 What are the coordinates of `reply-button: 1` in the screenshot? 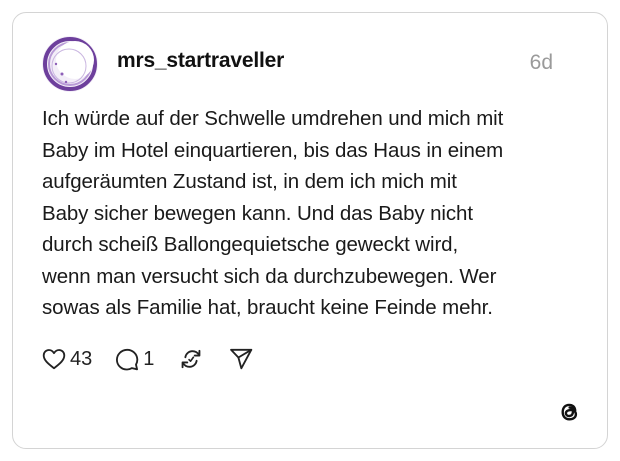 It's located at (134, 359).